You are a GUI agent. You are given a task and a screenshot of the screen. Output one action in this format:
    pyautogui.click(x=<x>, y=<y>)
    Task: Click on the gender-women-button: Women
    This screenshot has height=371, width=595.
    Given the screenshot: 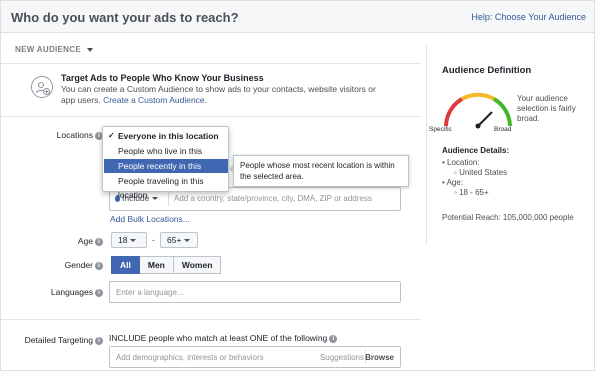 What is the action you would take?
    pyautogui.click(x=197, y=265)
    